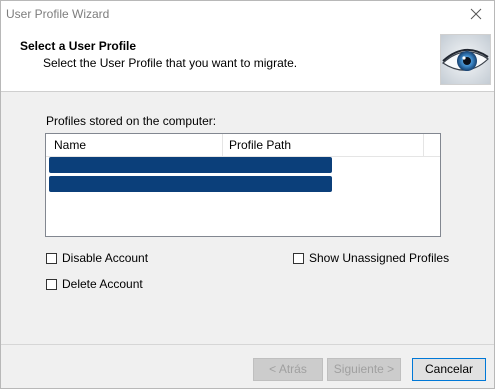 The image size is (495, 389). Describe the element at coordinates (247, 344) in the screenshot. I see `footer-divider` at that location.